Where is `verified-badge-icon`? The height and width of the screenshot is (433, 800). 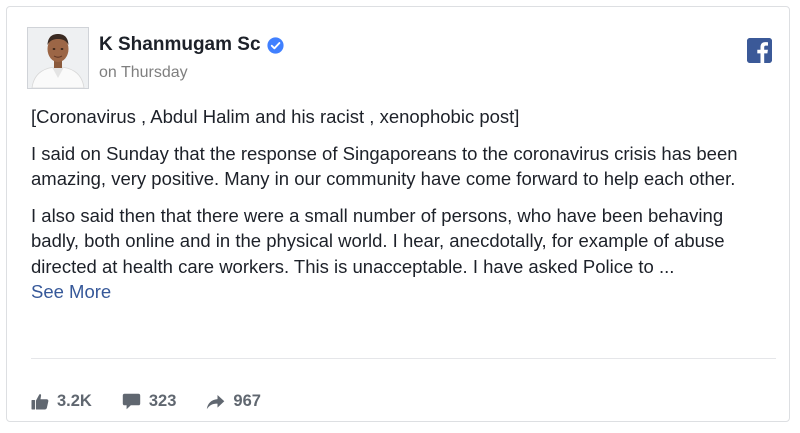
verified-badge-icon is located at coordinates (275, 45).